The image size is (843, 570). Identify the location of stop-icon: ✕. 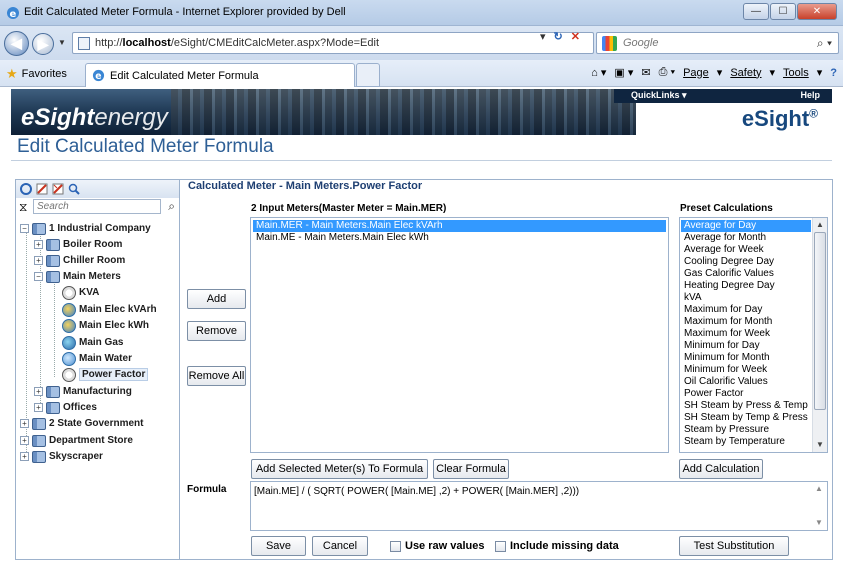
(575, 36).